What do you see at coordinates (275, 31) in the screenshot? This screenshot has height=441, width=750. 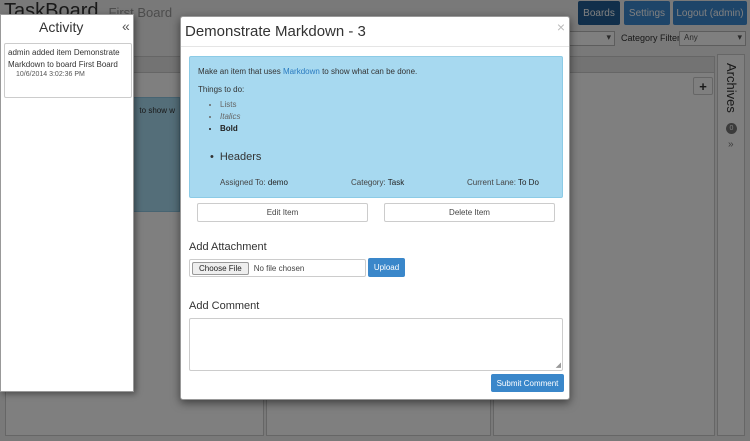 I see `modal-title: Demonstrate Markdown - 3` at bounding box center [275, 31].